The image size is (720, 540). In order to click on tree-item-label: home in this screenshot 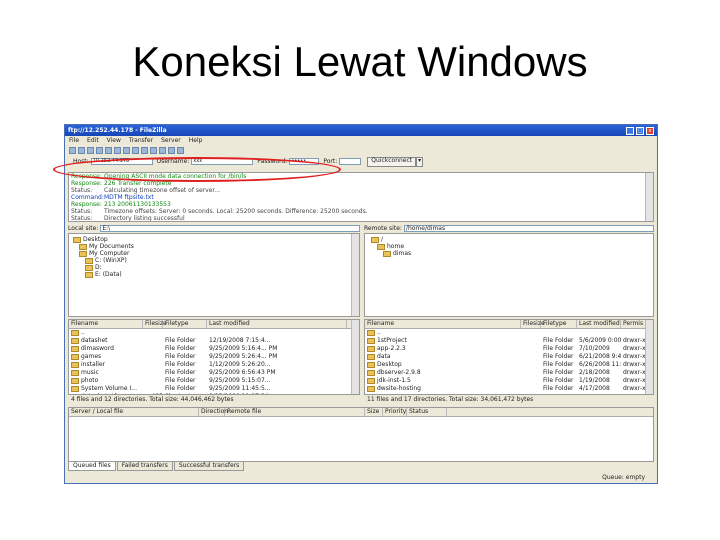, I will do `click(396, 246)`.